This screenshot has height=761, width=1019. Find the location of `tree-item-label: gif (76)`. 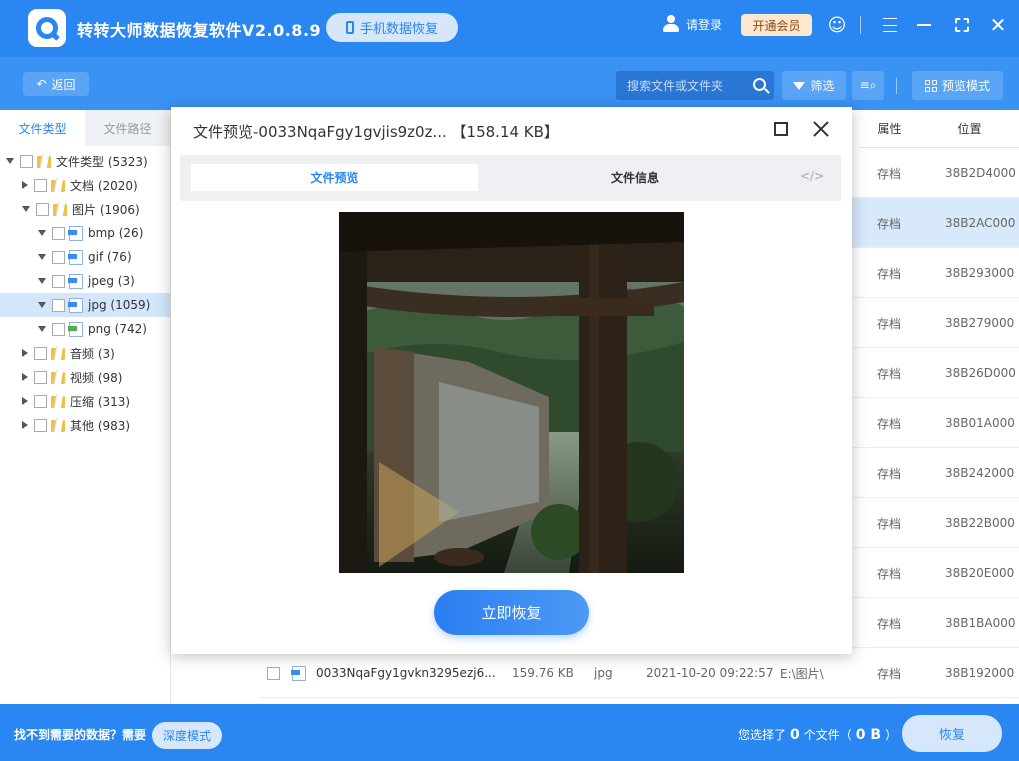

tree-item-label: gif (76) is located at coordinates (110, 257).